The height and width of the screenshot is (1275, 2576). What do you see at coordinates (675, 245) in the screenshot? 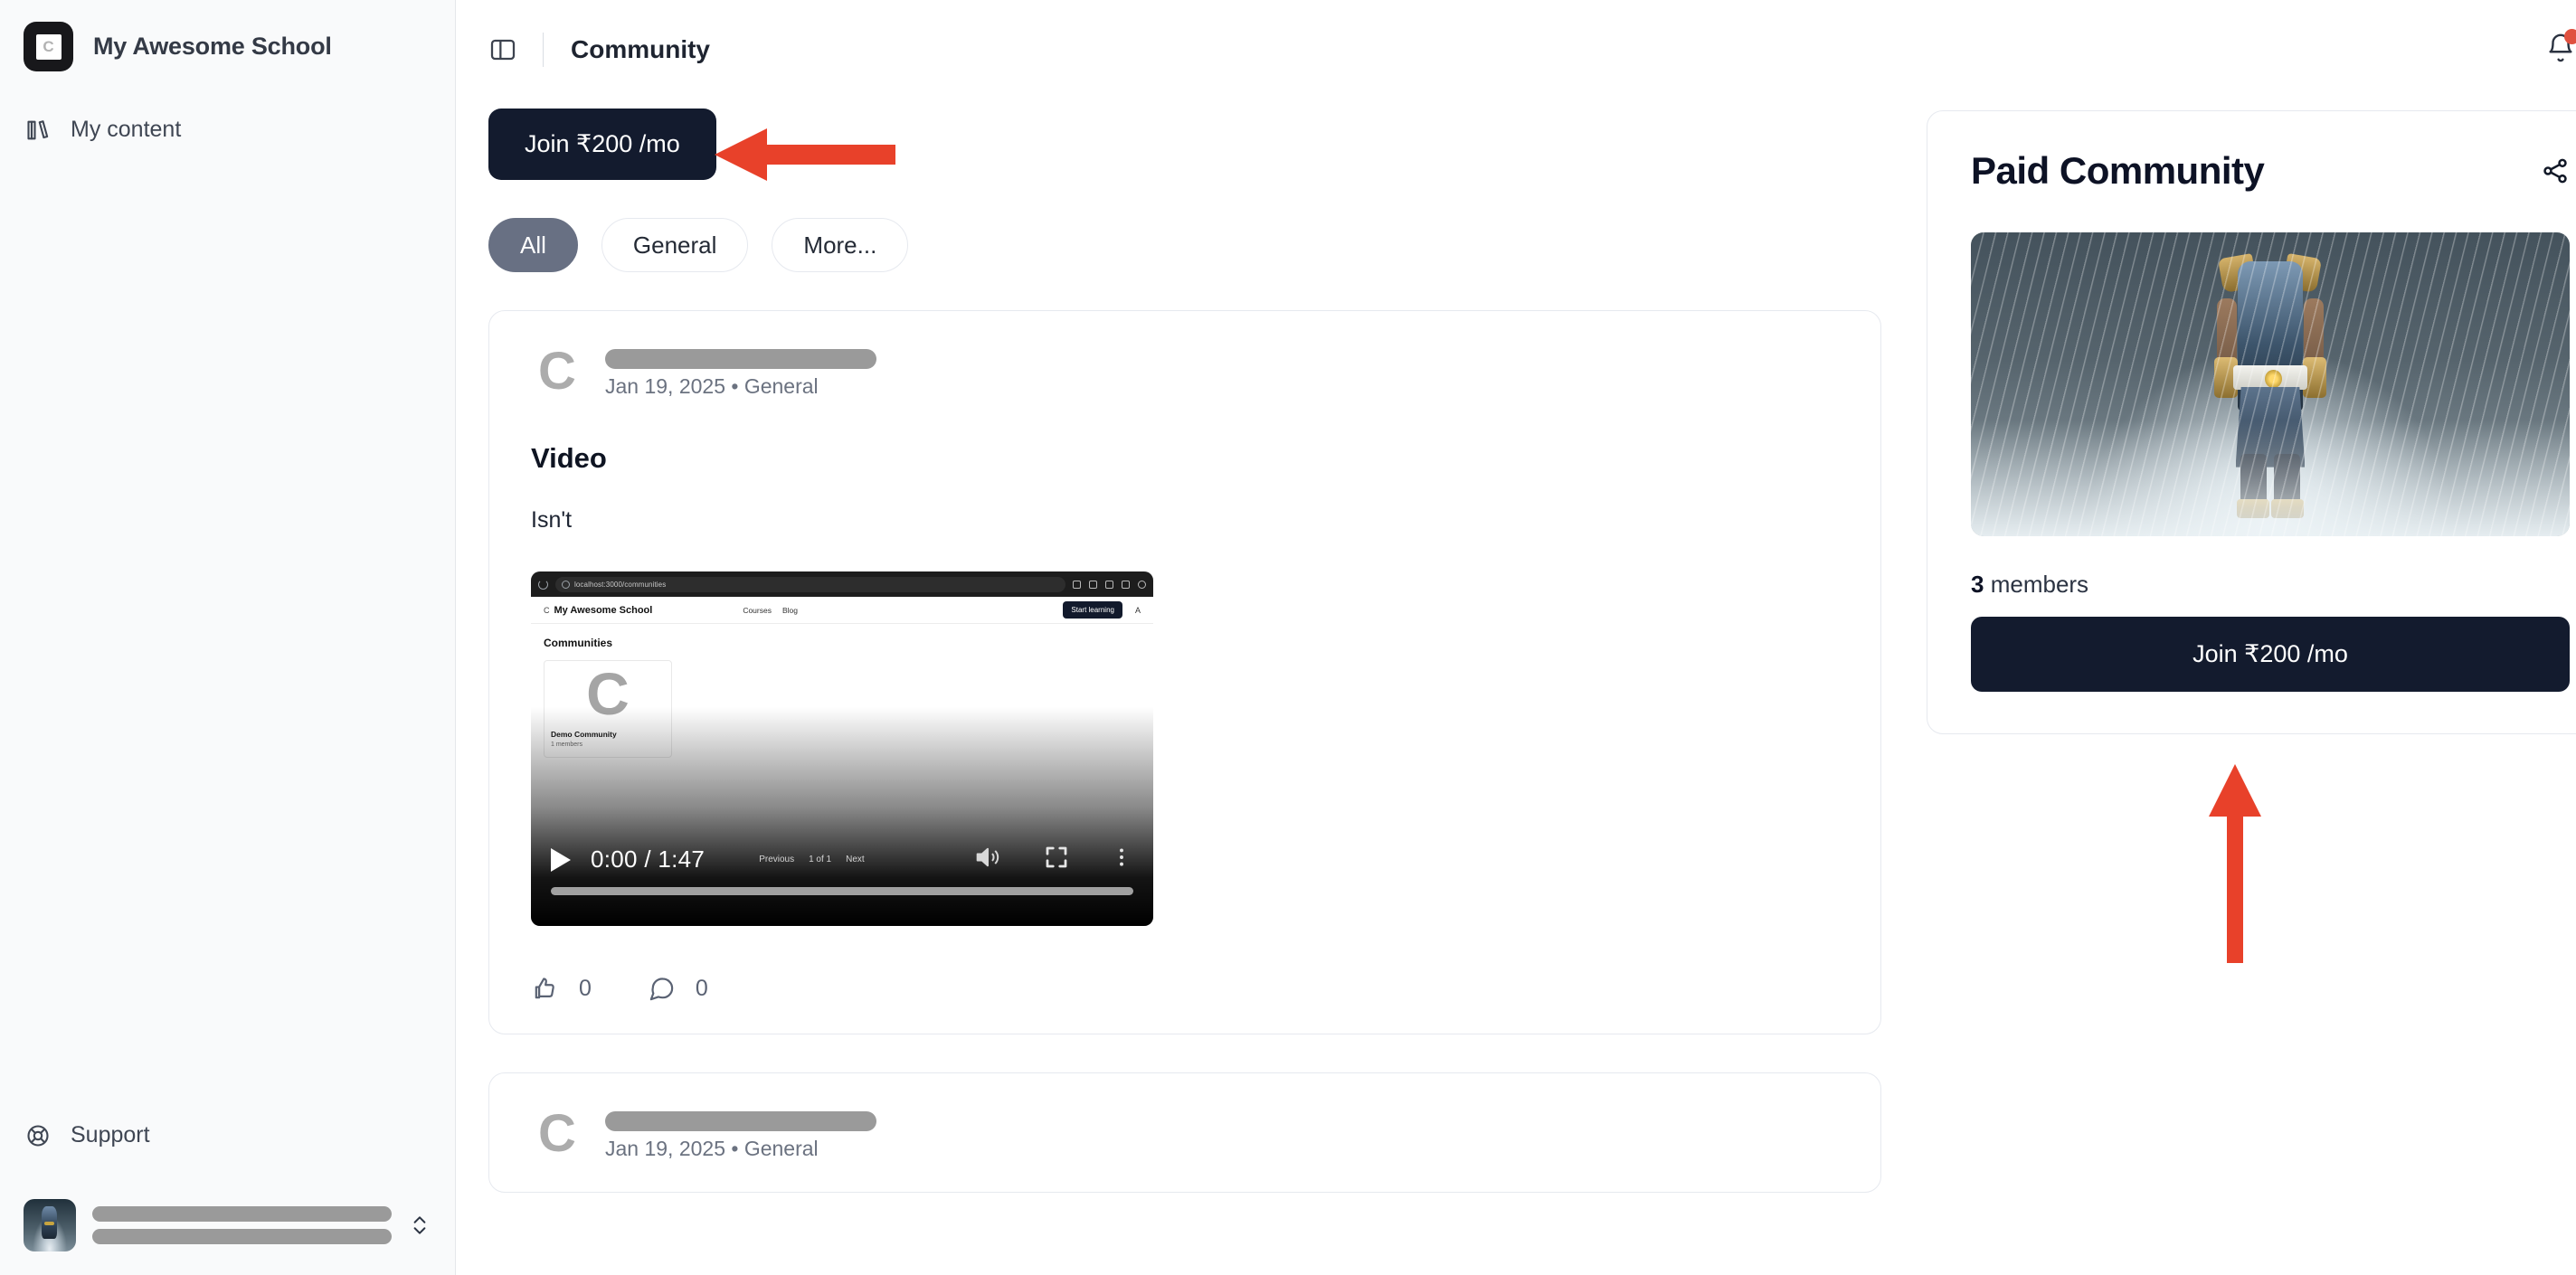
I see `filter-pill-general: General` at bounding box center [675, 245].